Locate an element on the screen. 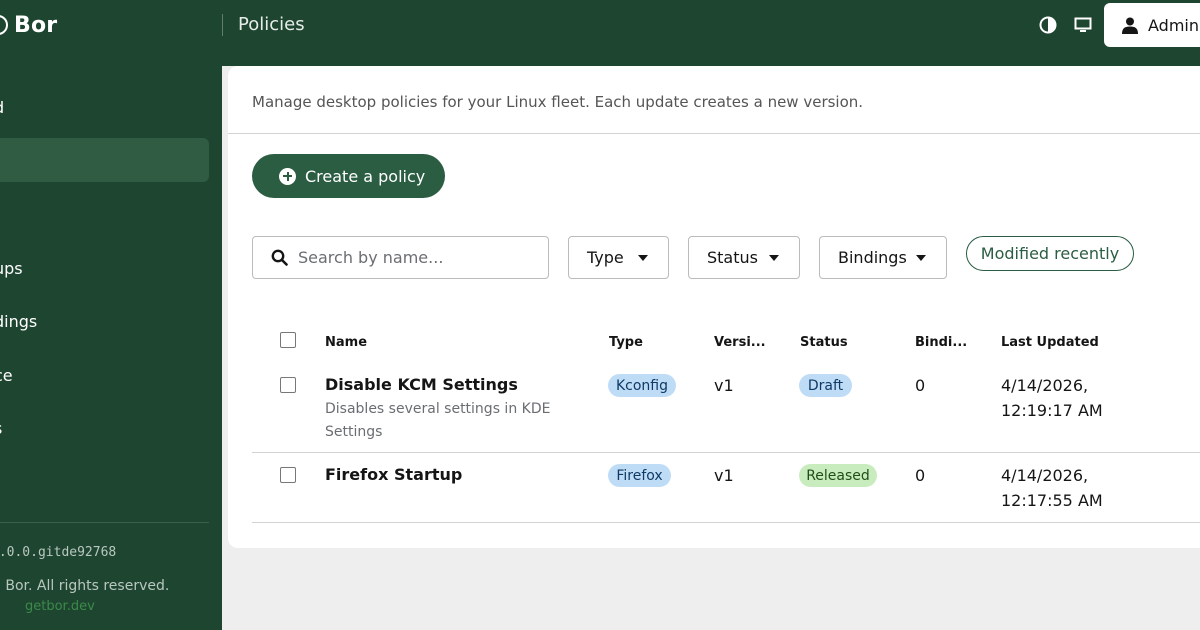 The height and width of the screenshot is (630, 1200). status-badge: Released is located at coordinates (838, 475).